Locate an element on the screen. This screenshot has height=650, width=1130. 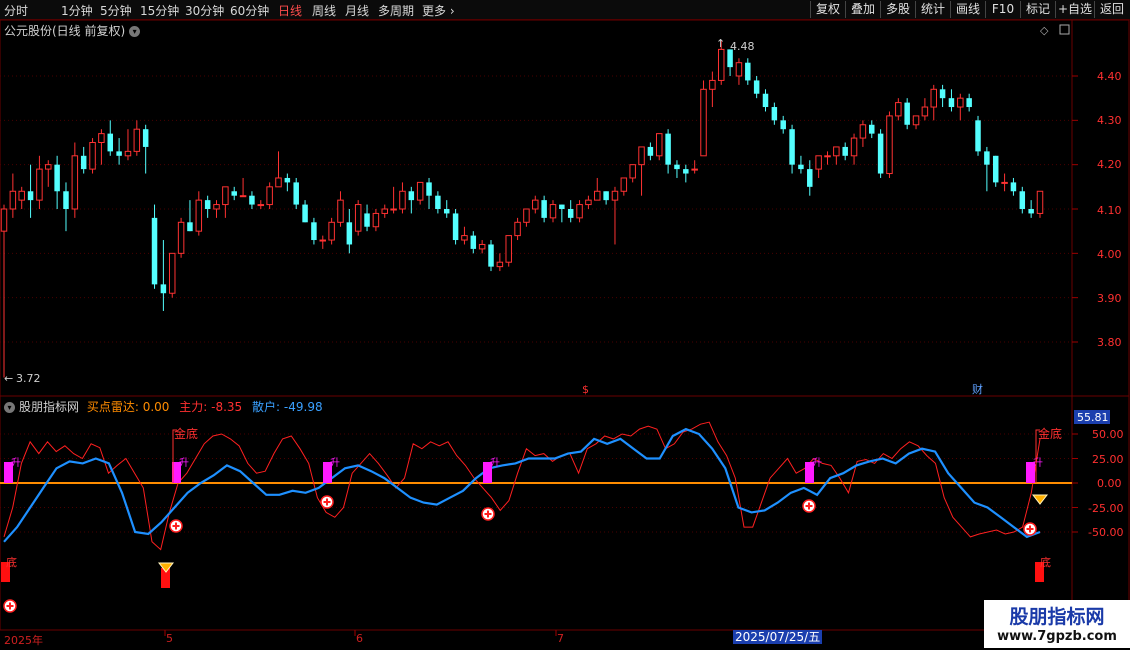
price-tick: 4.20 is located at coordinates (1109, 164).